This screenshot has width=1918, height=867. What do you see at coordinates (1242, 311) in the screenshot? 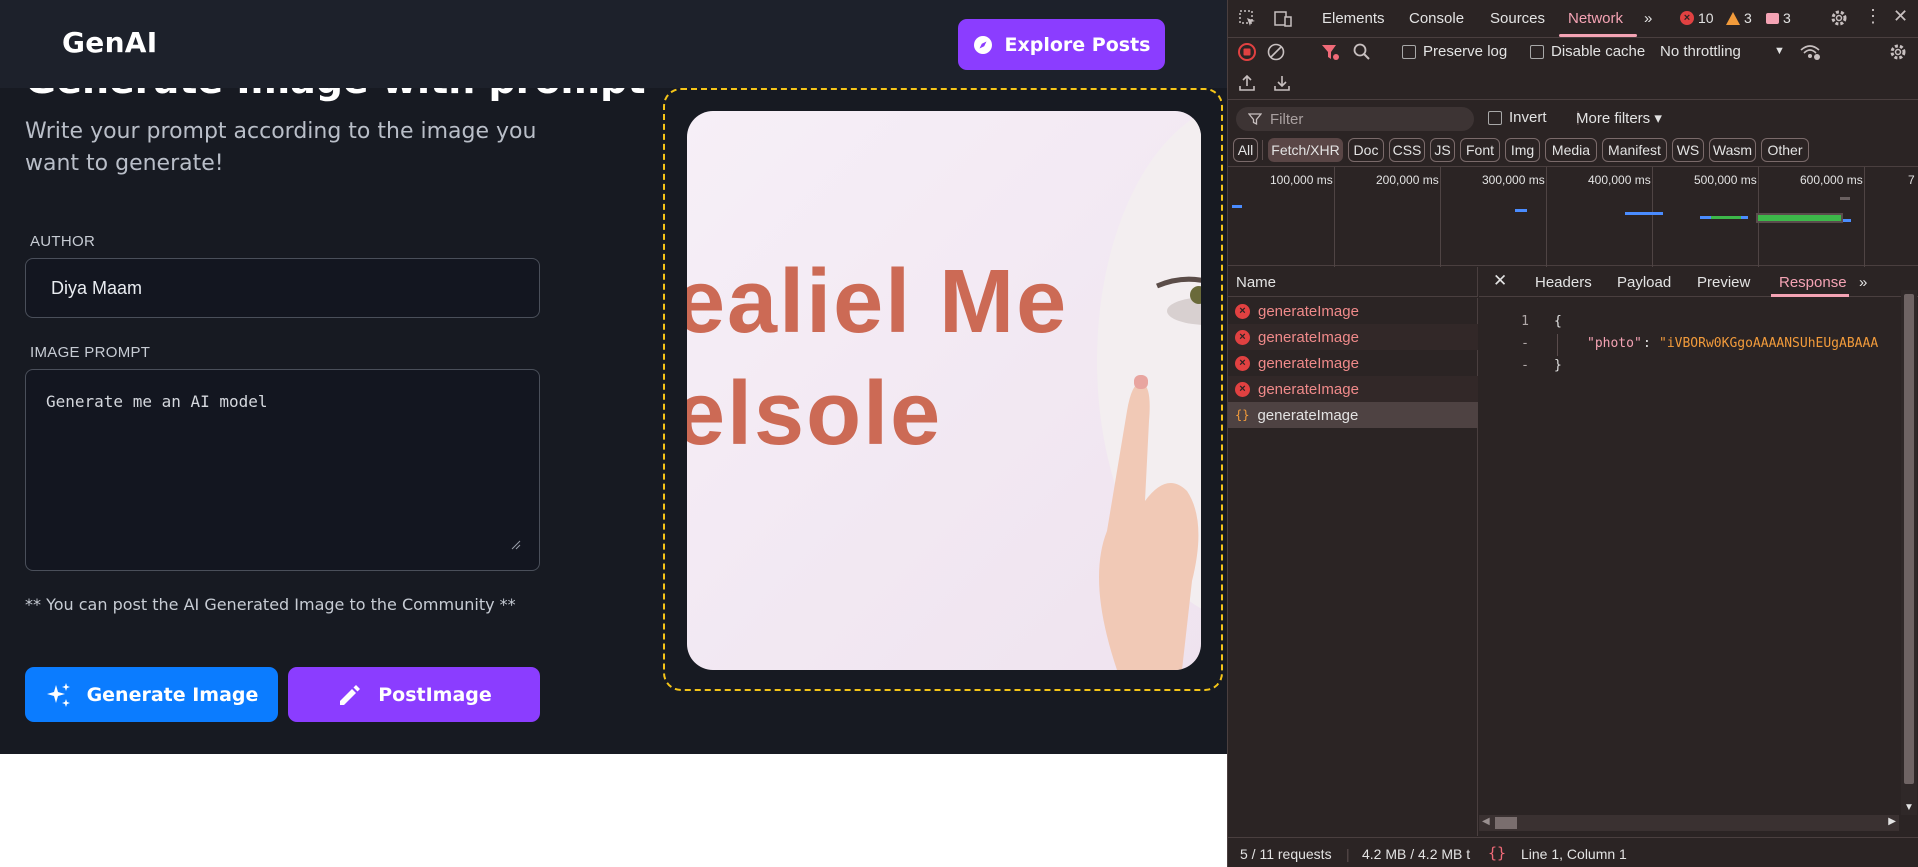
I see `request-error-icon: ×` at bounding box center [1242, 311].